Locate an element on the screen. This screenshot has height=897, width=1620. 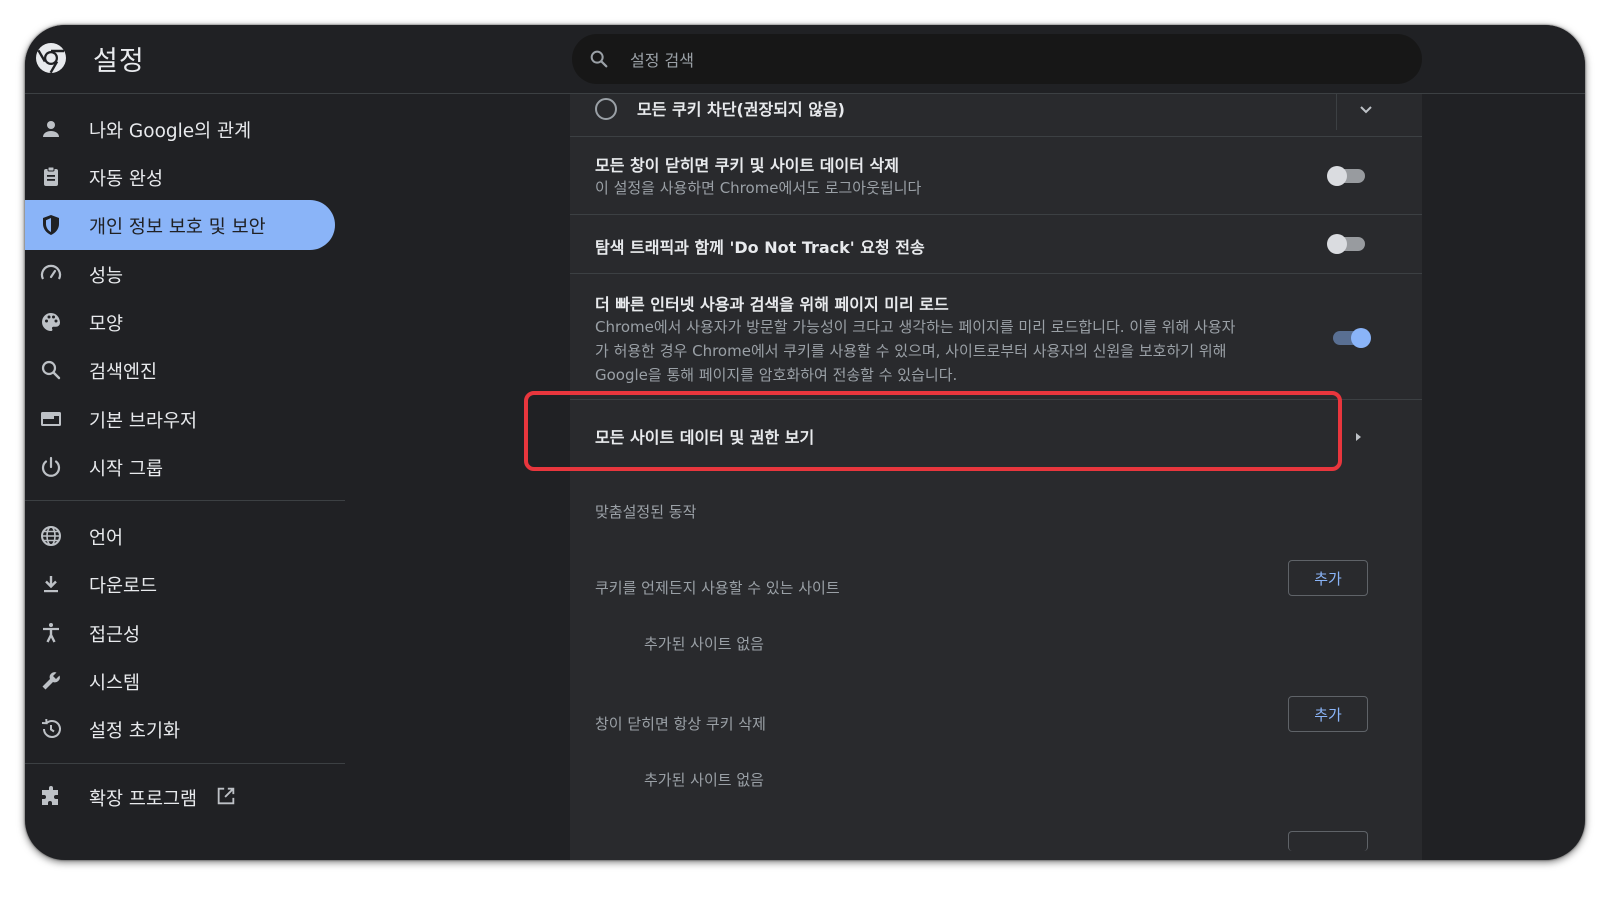
sidebar-item-reset-settings: 설정 초기화 is located at coordinates (180, 729).